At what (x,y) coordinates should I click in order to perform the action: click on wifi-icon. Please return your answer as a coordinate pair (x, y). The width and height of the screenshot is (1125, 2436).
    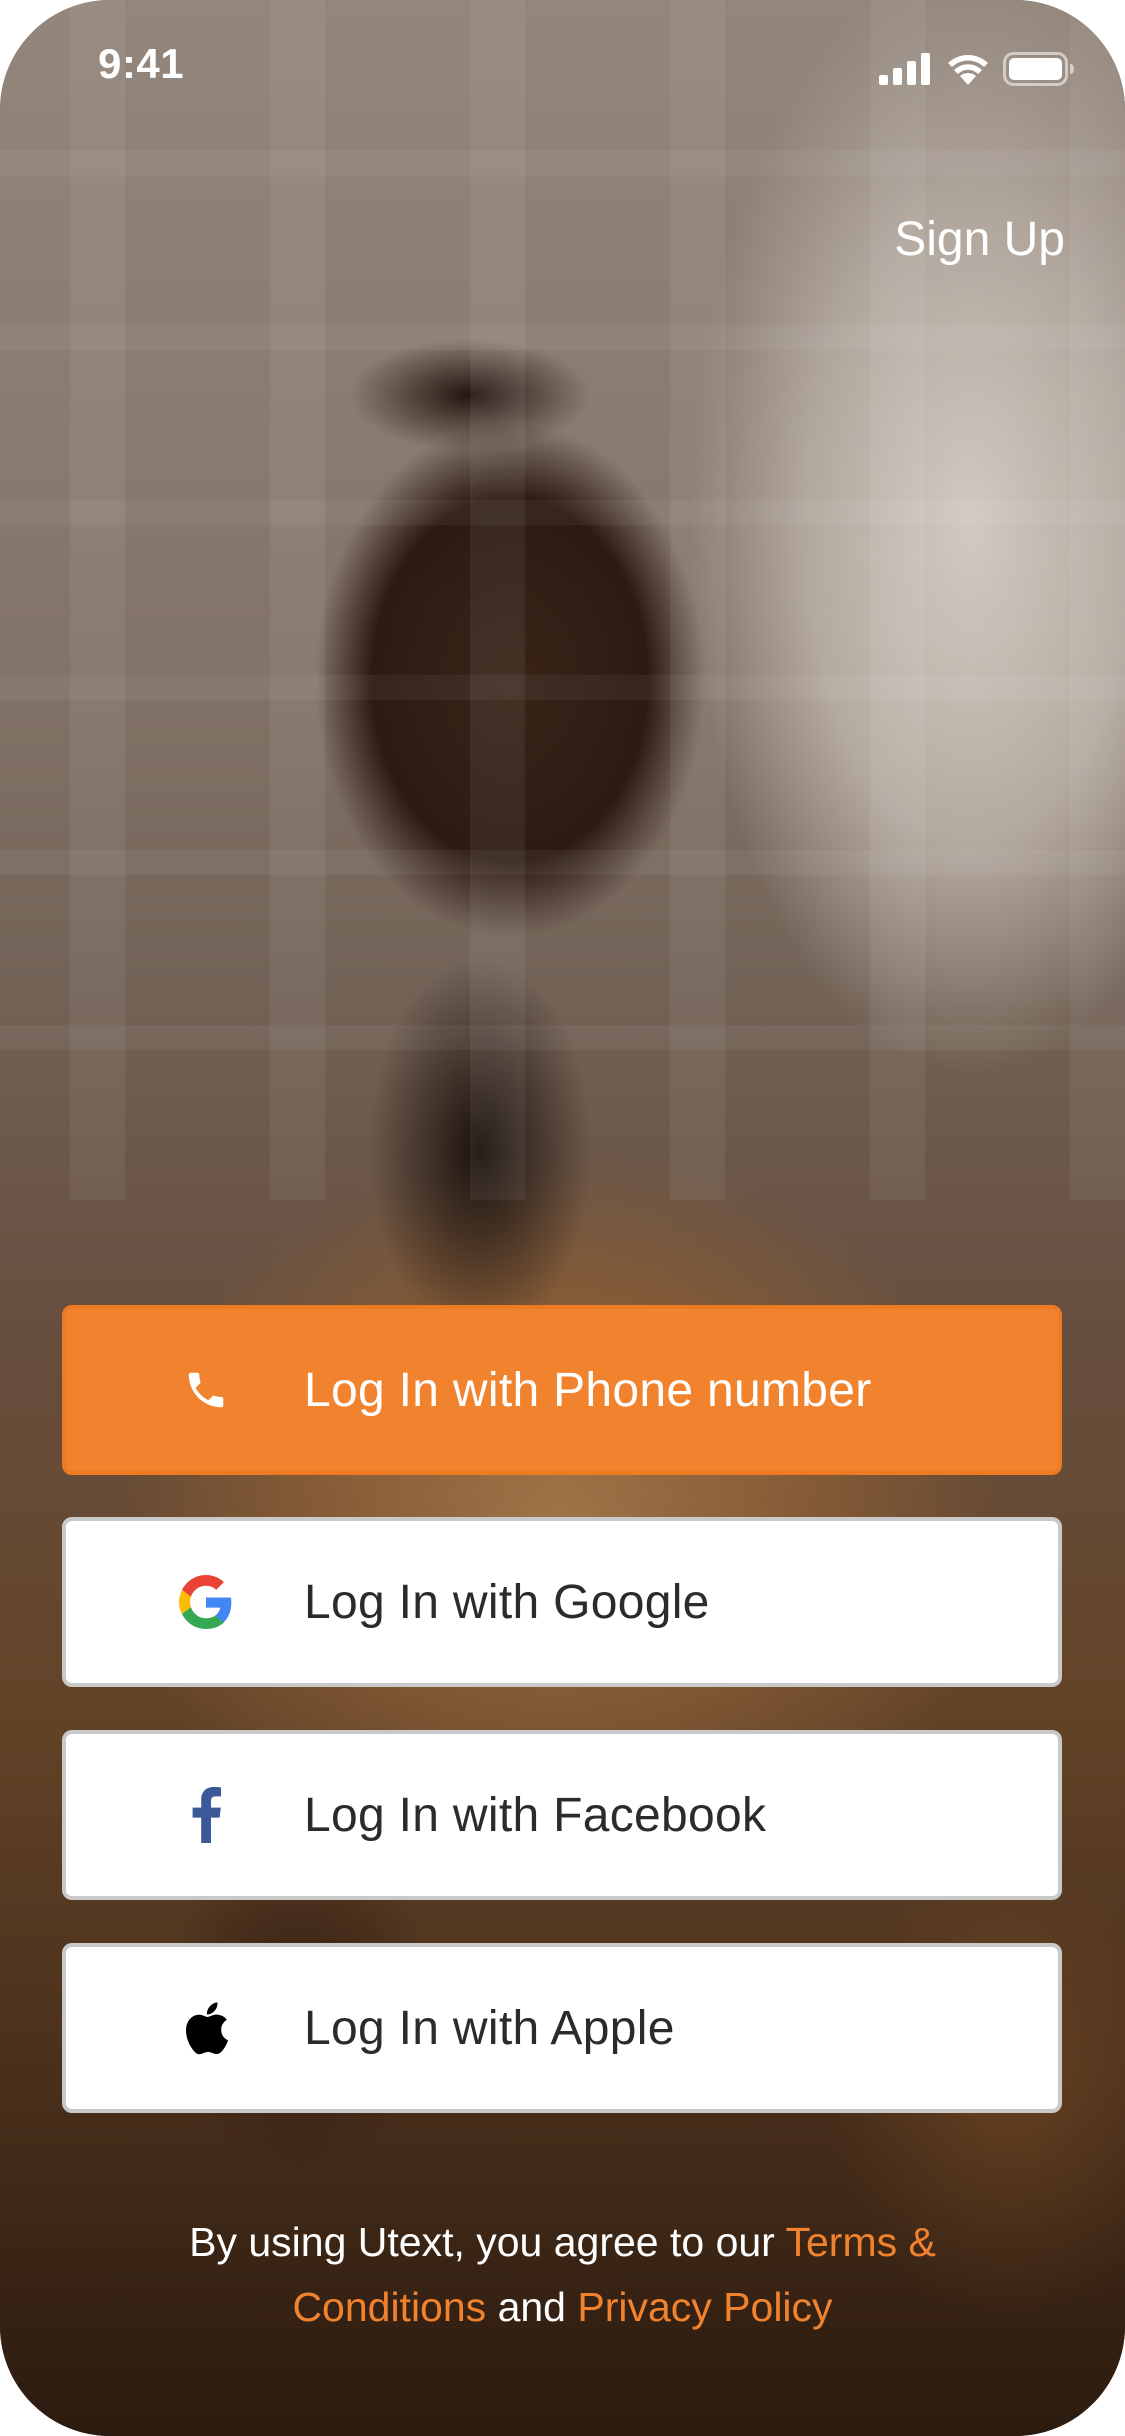
    Looking at the image, I should click on (968, 69).